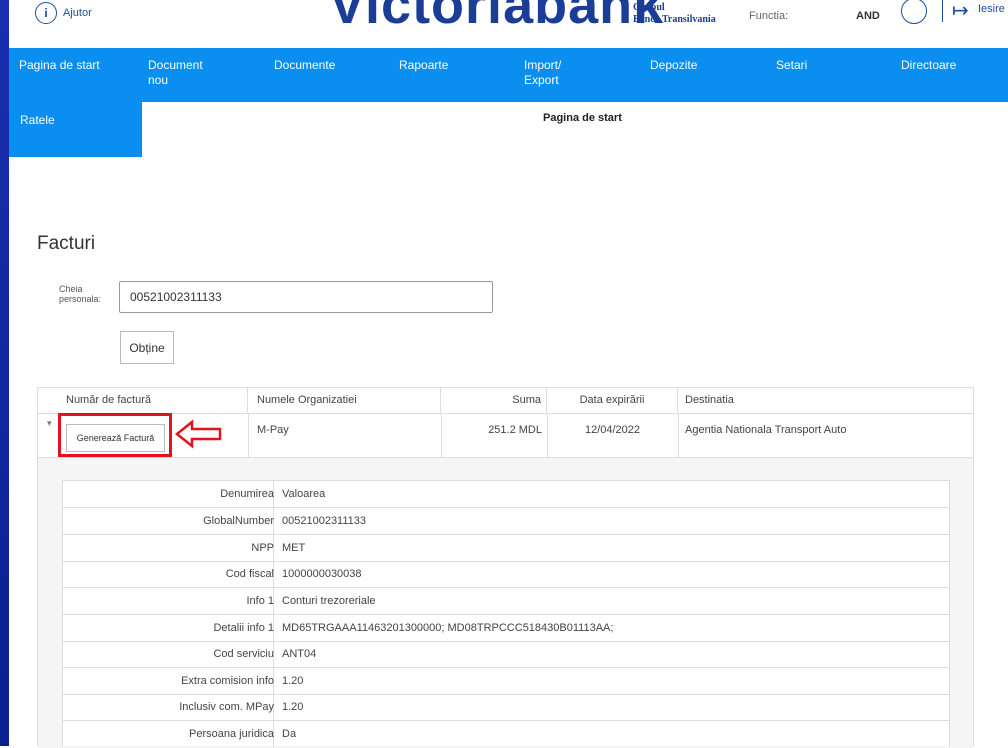  What do you see at coordinates (549, 73) in the screenshot?
I see `nav-item-import-export: Import/ Export` at bounding box center [549, 73].